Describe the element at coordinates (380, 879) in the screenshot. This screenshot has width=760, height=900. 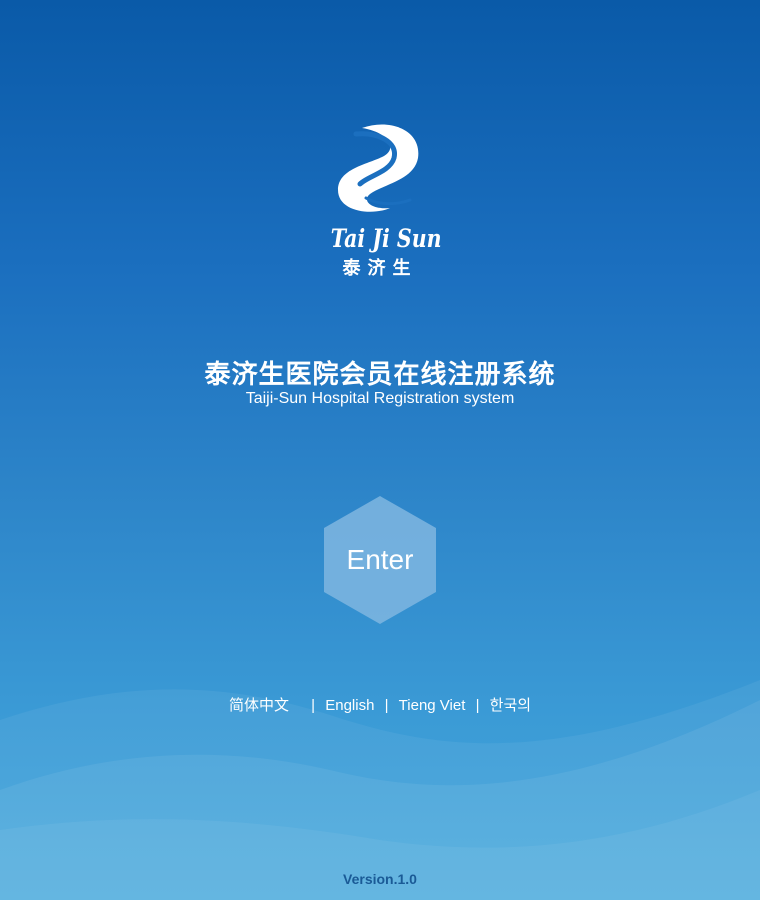
I see `version-label: Version.1.0` at that location.